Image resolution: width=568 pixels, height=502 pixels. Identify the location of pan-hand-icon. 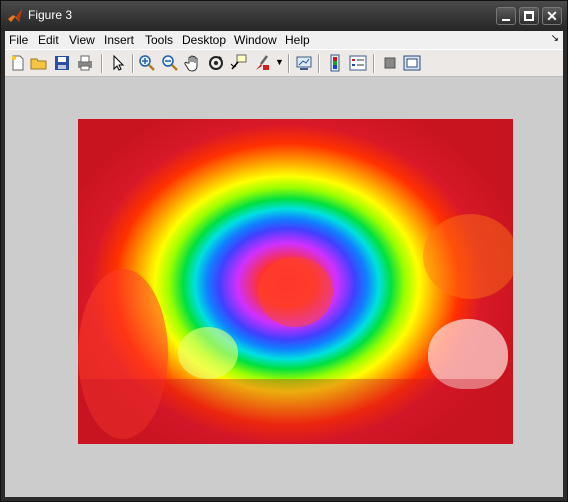
(193, 63).